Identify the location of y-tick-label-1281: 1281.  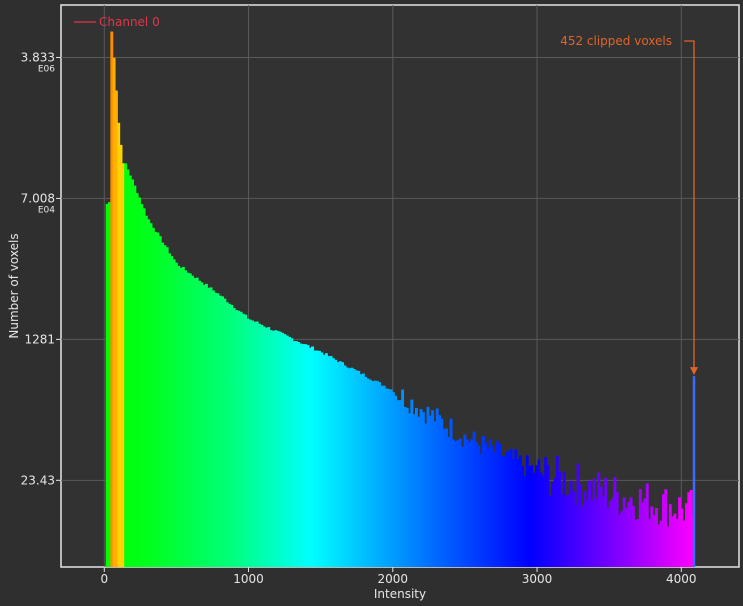
(39, 339).